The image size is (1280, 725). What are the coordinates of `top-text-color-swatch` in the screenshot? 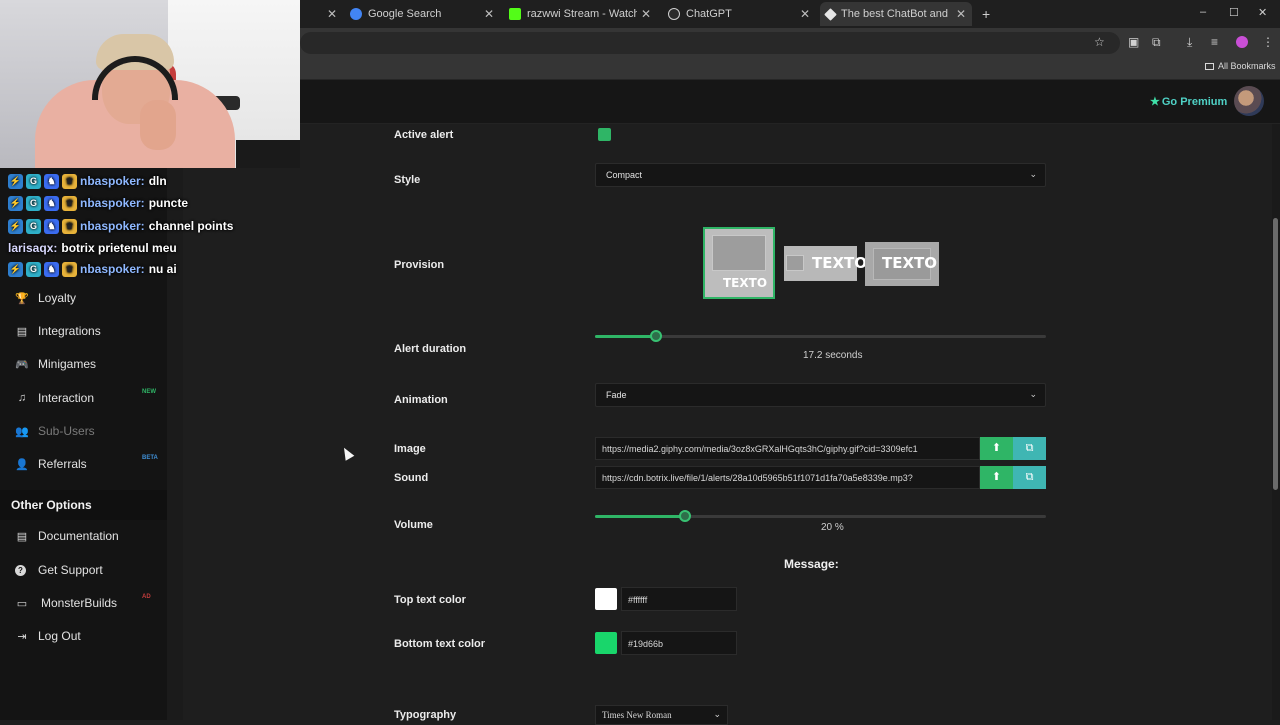 It's located at (606, 599).